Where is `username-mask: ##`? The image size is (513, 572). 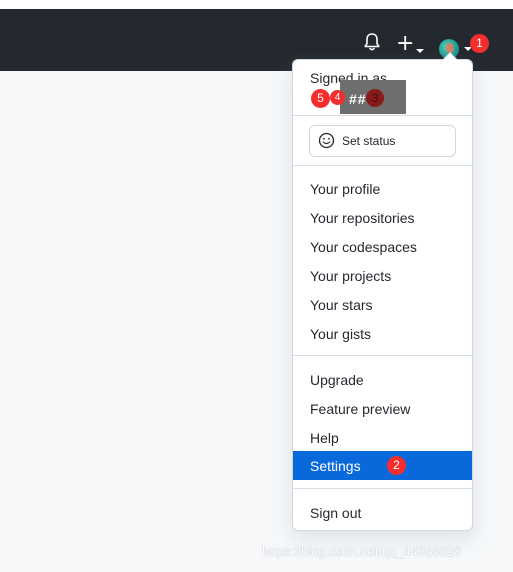 username-mask: ## is located at coordinates (358, 99).